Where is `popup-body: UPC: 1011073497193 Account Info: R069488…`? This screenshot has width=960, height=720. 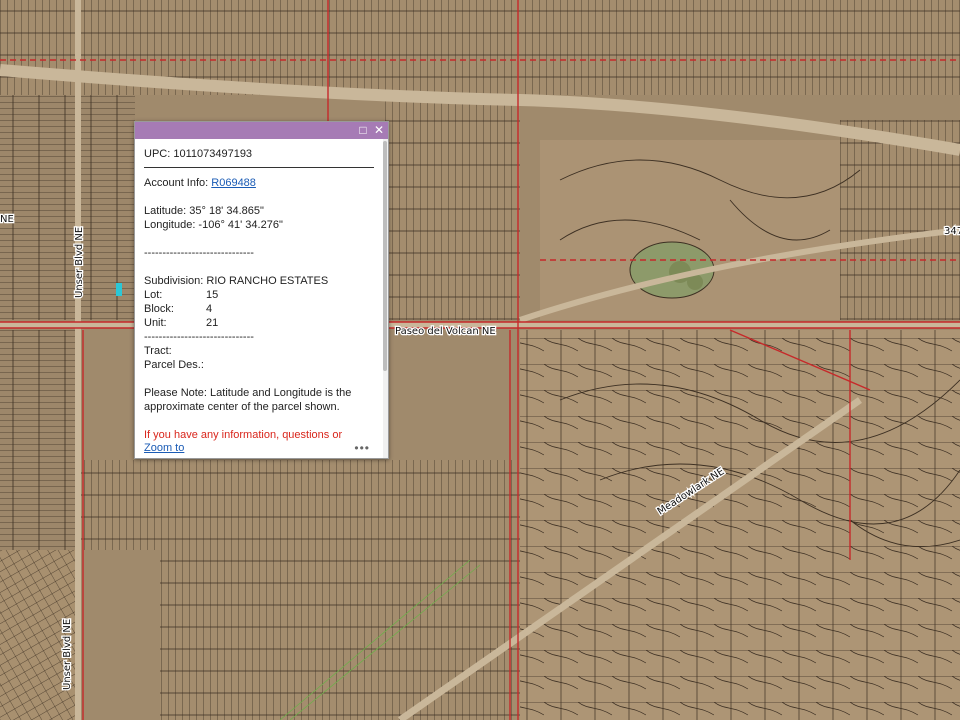 popup-body: UPC: 1011073497193 Account Info: R069488… is located at coordinates (258, 298).